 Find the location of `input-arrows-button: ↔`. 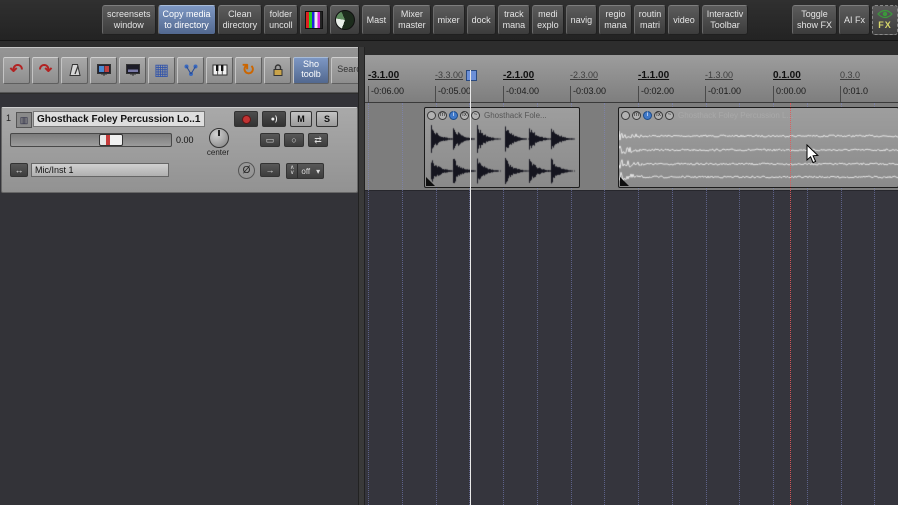

input-arrows-button: ↔ is located at coordinates (19, 170).